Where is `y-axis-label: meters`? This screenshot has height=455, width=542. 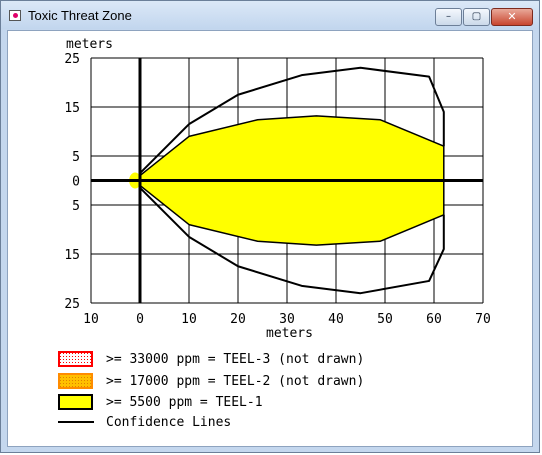 y-axis-label: meters is located at coordinates (89, 44).